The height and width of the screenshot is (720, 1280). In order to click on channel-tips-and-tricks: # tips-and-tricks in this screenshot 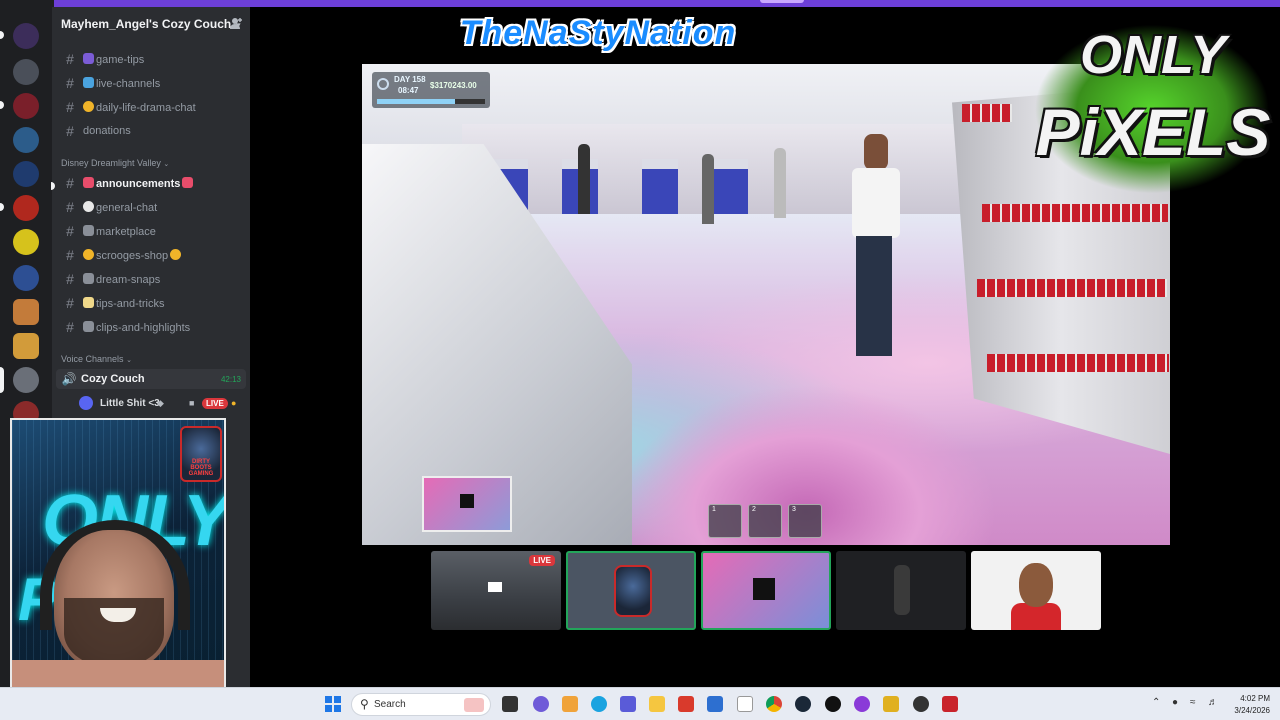, I will do `click(151, 303)`.